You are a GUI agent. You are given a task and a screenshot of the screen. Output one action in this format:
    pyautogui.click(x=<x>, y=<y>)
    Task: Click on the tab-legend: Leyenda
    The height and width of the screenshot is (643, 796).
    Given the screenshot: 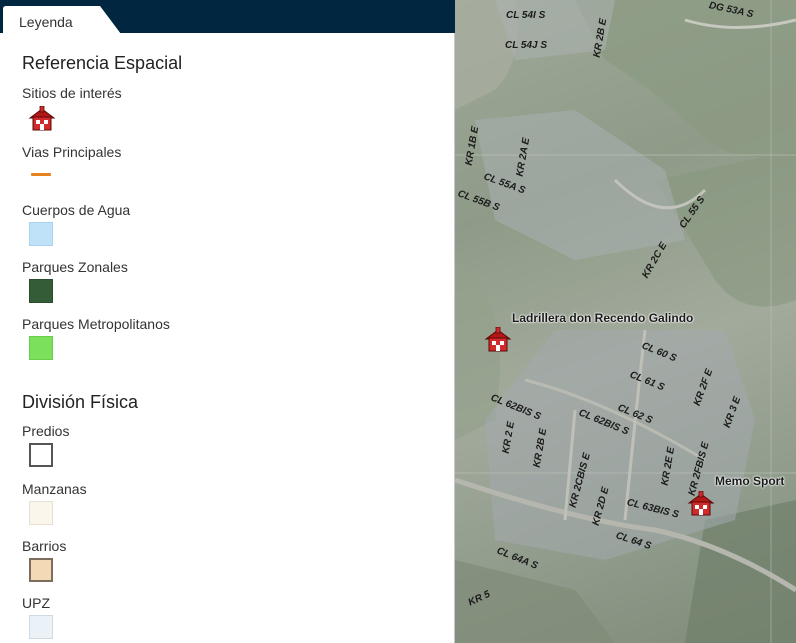 What is the action you would take?
    pyautogui.click(x=62, y=20)
    